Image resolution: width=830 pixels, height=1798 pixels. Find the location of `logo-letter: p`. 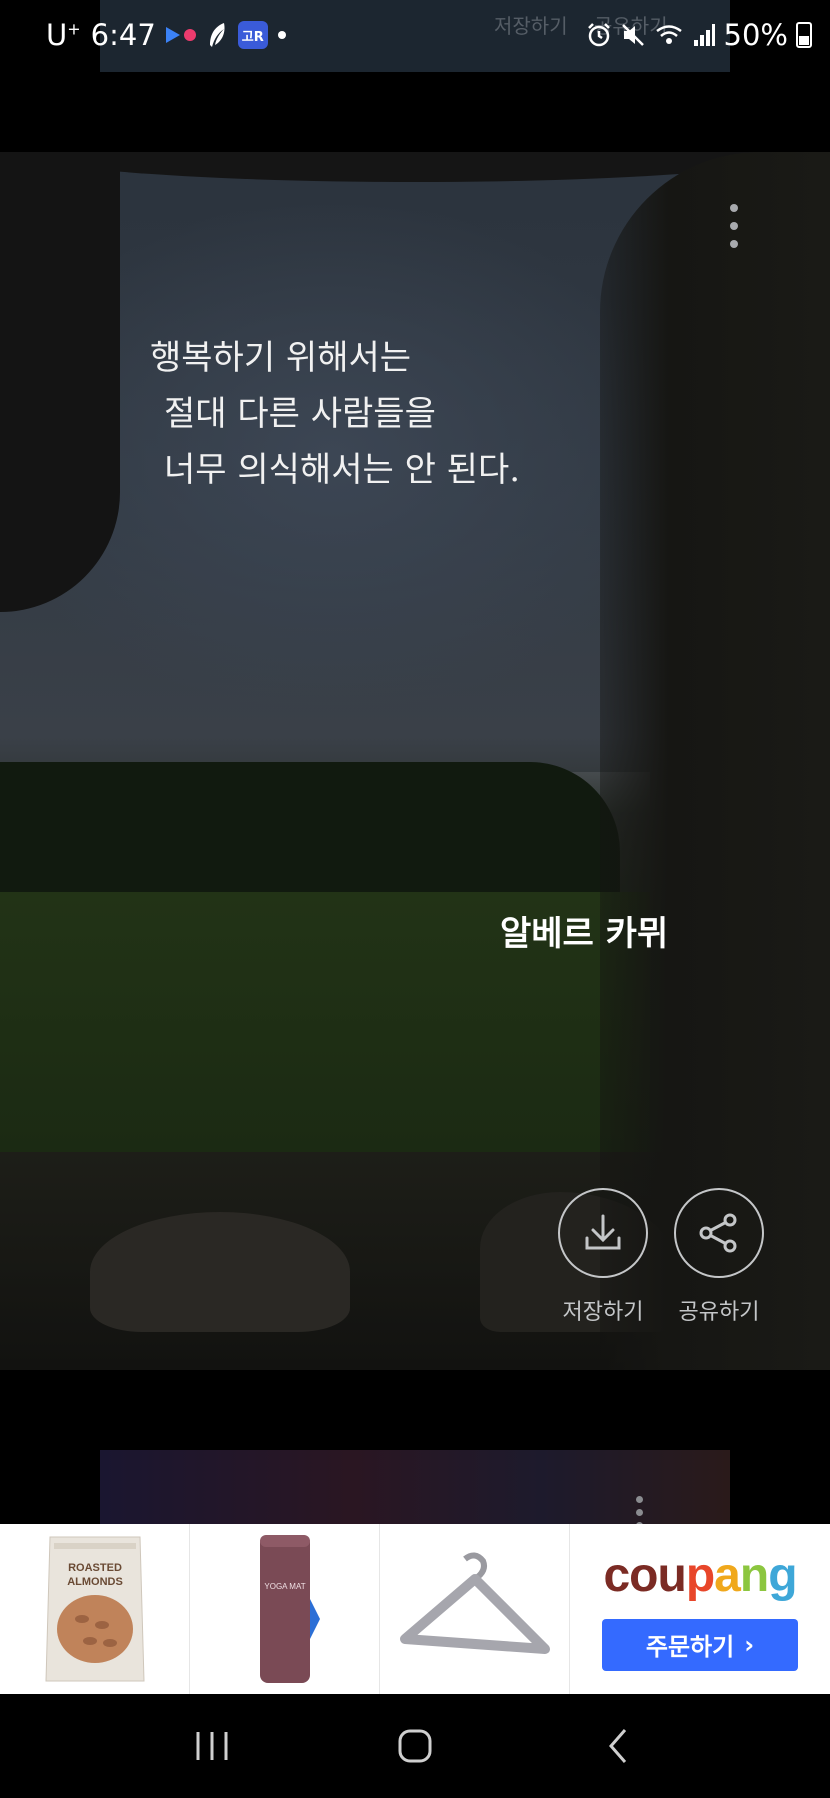

logo-letter: p is located at coordinates (700, 1575).